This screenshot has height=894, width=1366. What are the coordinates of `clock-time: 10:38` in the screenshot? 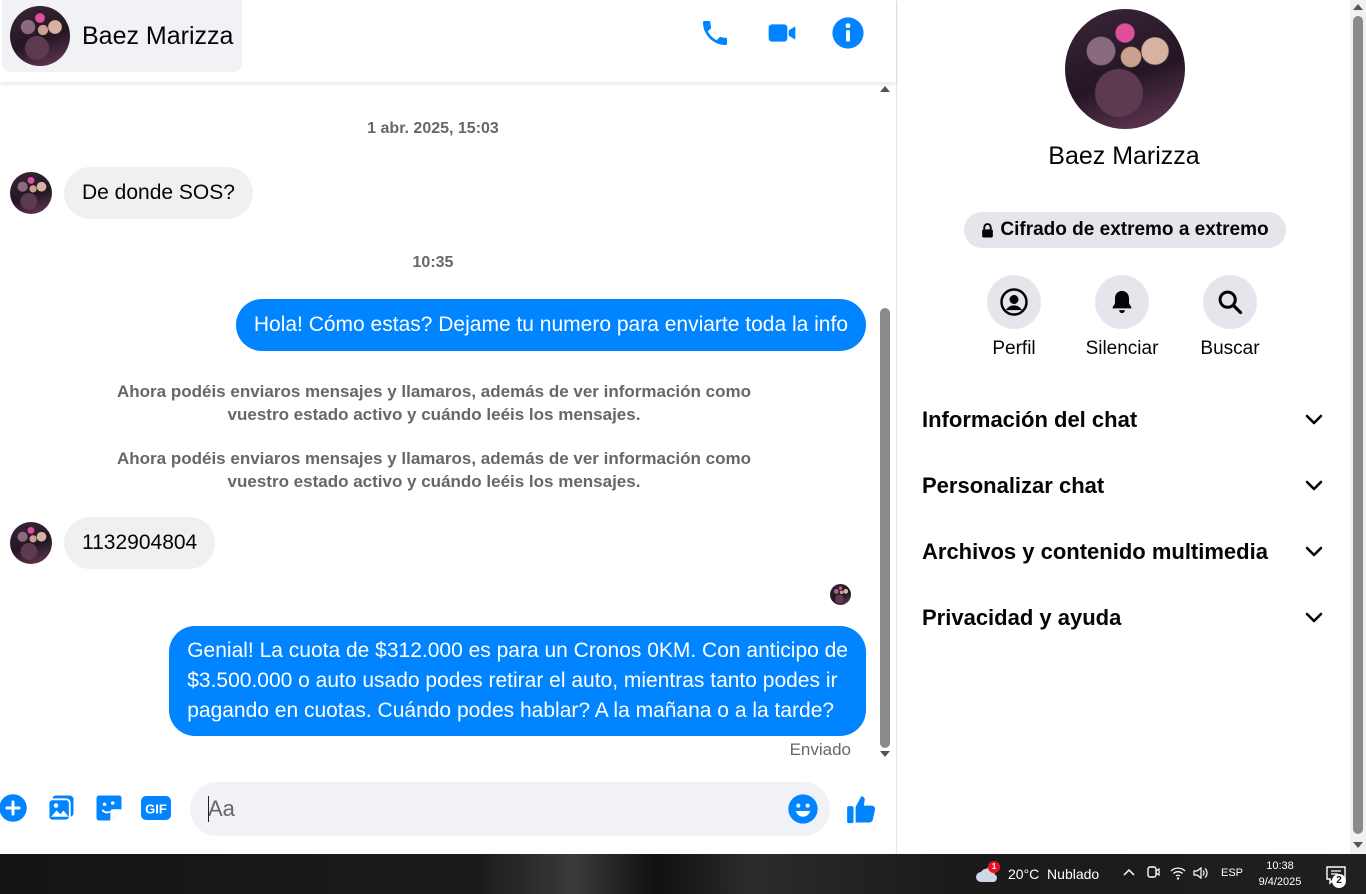 It's located at (1280, 866).